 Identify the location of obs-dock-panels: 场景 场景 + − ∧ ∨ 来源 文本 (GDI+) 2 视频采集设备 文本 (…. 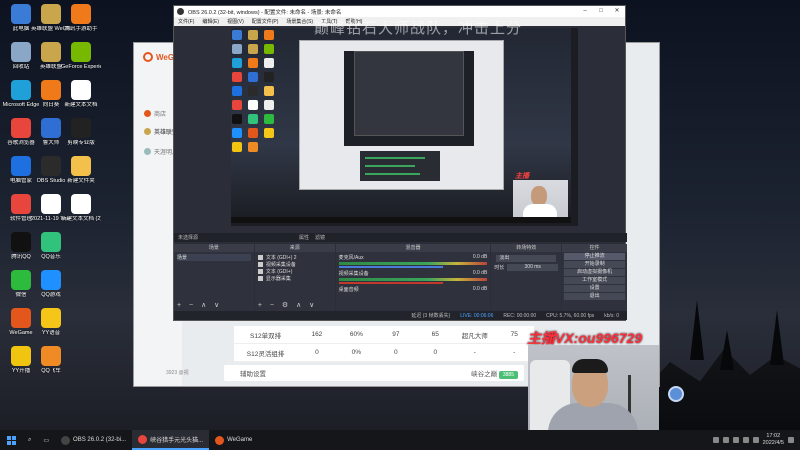
(401, 277).